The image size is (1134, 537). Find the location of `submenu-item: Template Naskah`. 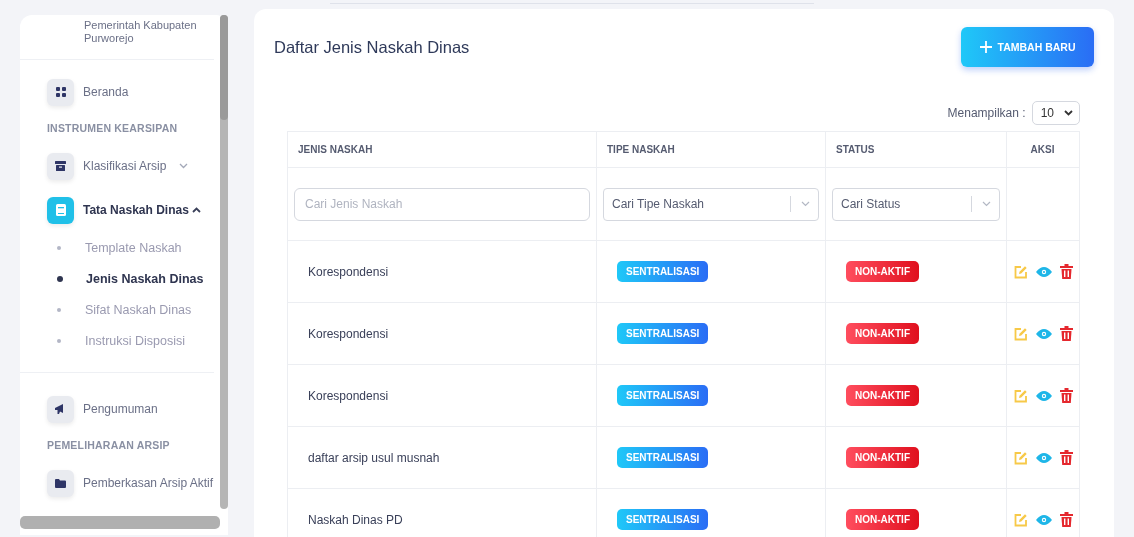

submenu-item: Template Naskah is located at coordinates (120, 247).